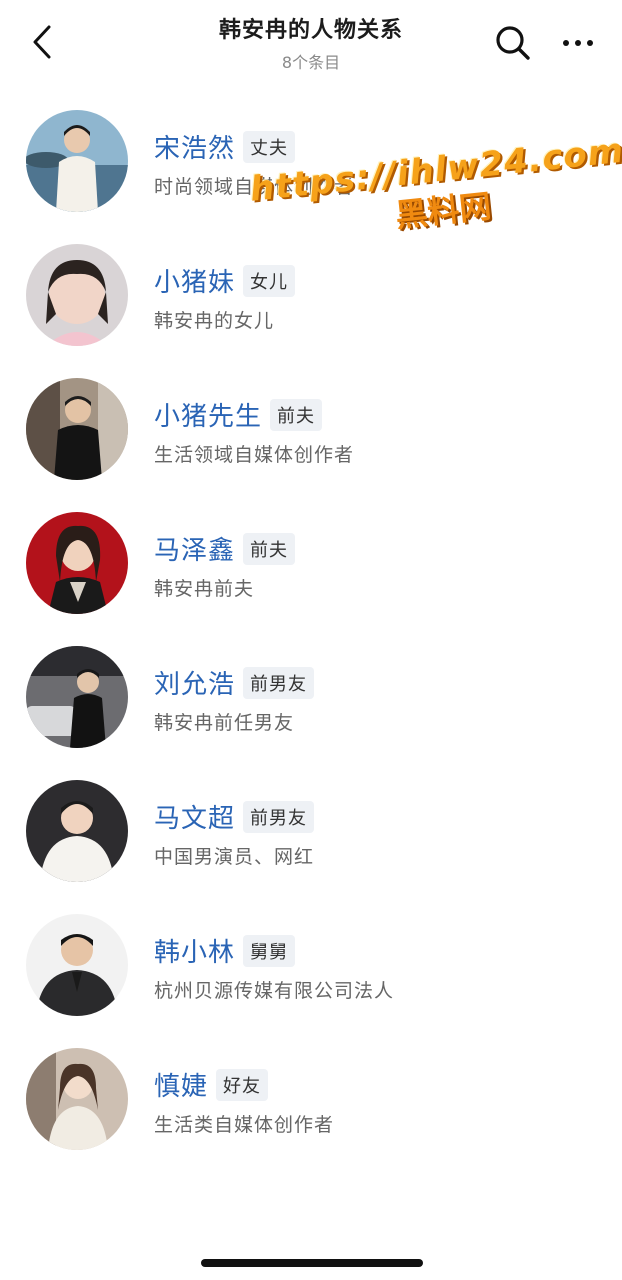  What do you see at coordinates (311, 42) in the screenshot?
I see `top-nav-bar: 韩安冉的人物关系 8个条目` at bounding box center [311, 42].